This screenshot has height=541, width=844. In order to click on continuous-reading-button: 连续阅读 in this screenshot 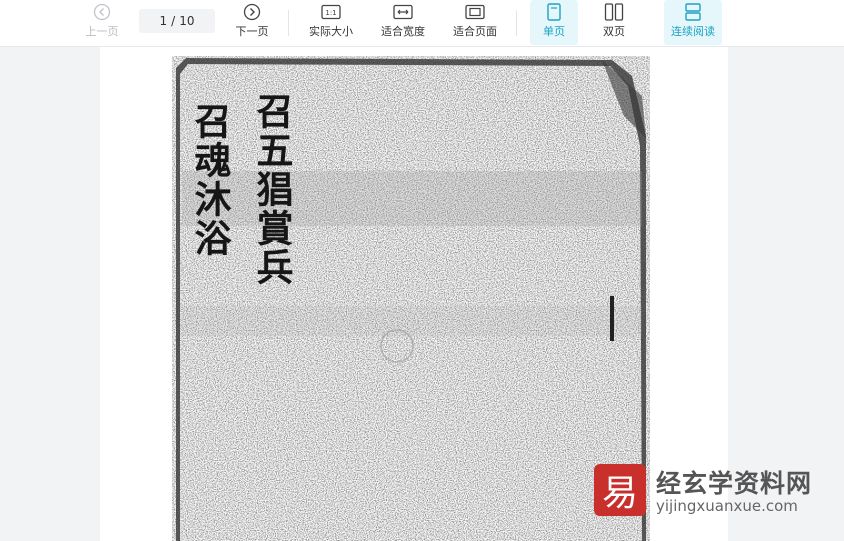, I will do `click(693, 22)`.